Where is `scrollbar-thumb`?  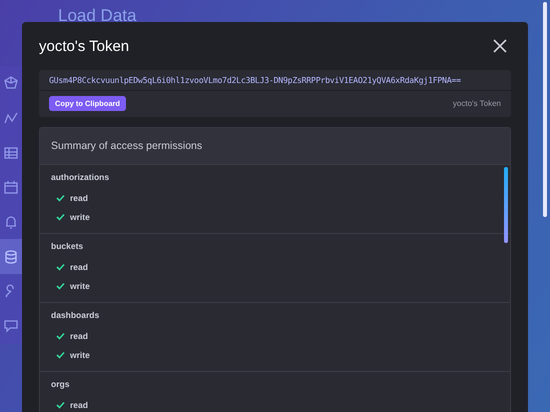 scrollbar-thumb is located at coordinates (506, 205).